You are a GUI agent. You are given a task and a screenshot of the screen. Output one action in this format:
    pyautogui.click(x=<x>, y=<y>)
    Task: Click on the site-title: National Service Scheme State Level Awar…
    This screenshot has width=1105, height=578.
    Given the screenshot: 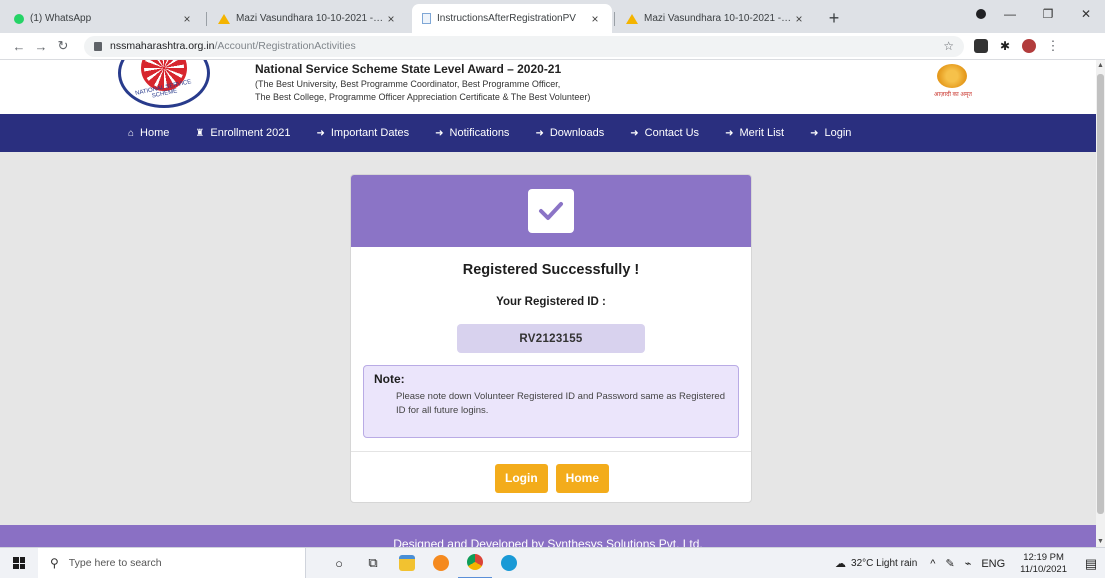 What is the action you would take?
    pyautogui.click(x=408, y=69)
    